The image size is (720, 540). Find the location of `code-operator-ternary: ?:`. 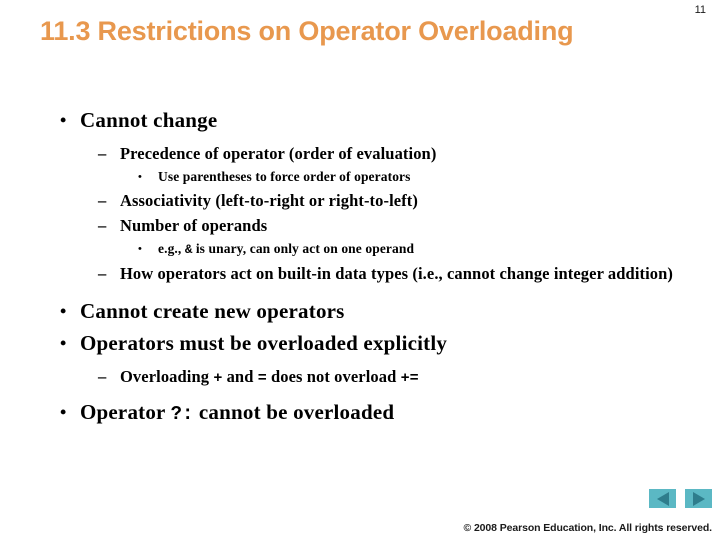

code-operator-ternary: ?: is located at coordinates (182, 414).